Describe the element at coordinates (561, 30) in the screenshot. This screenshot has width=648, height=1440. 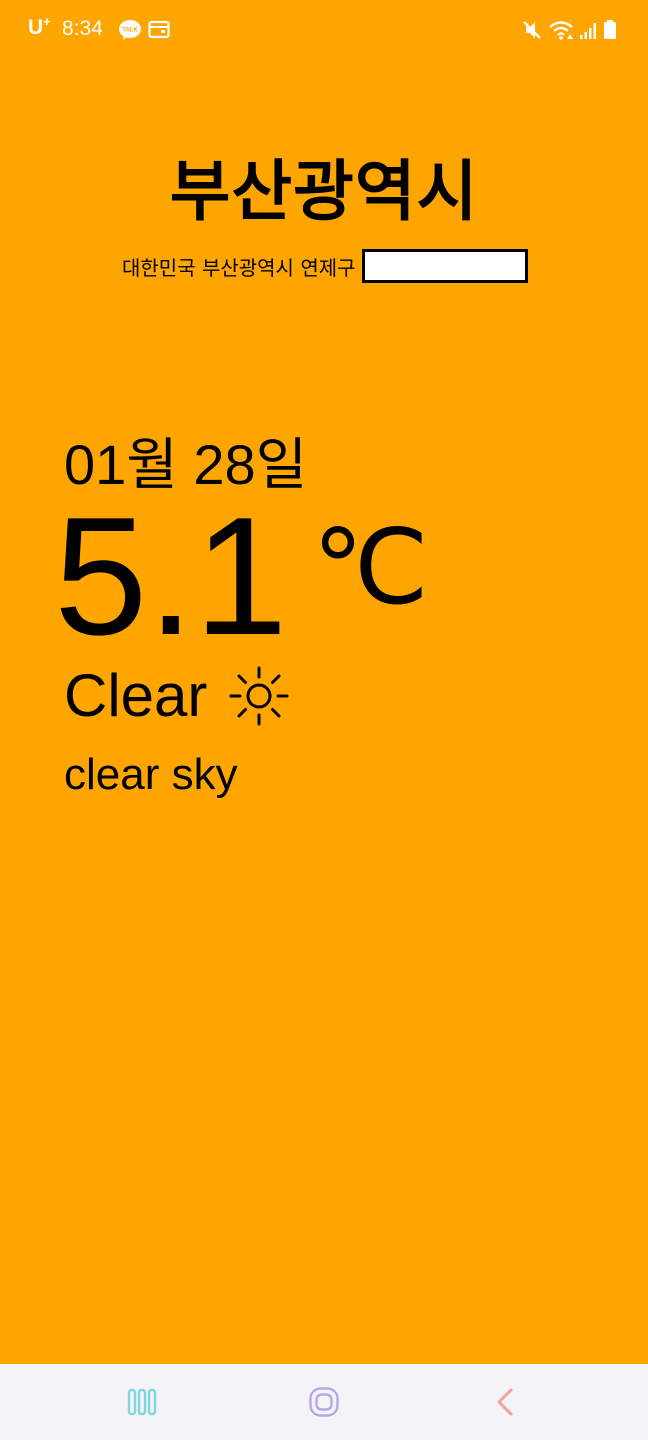
I see `wifi-icon` at that location.